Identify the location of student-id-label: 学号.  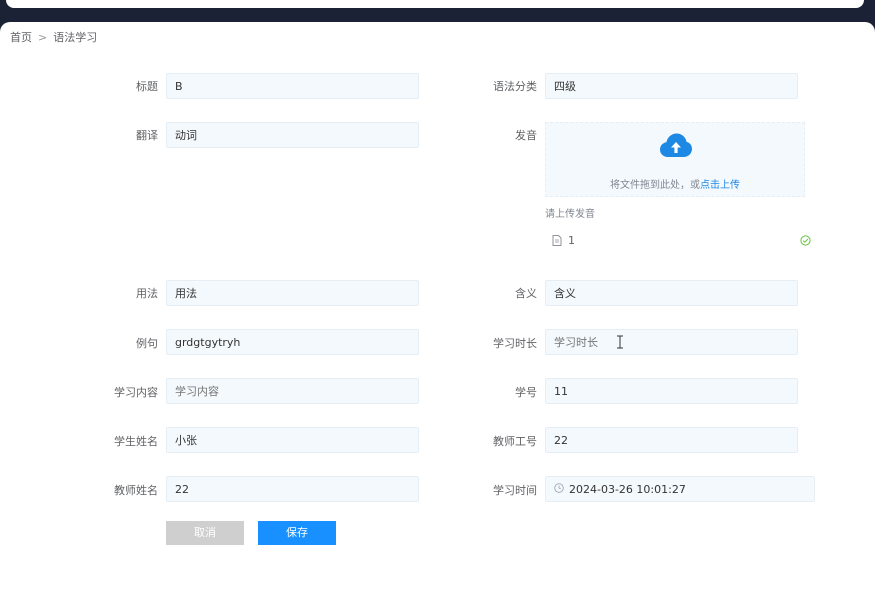
(526, 392).